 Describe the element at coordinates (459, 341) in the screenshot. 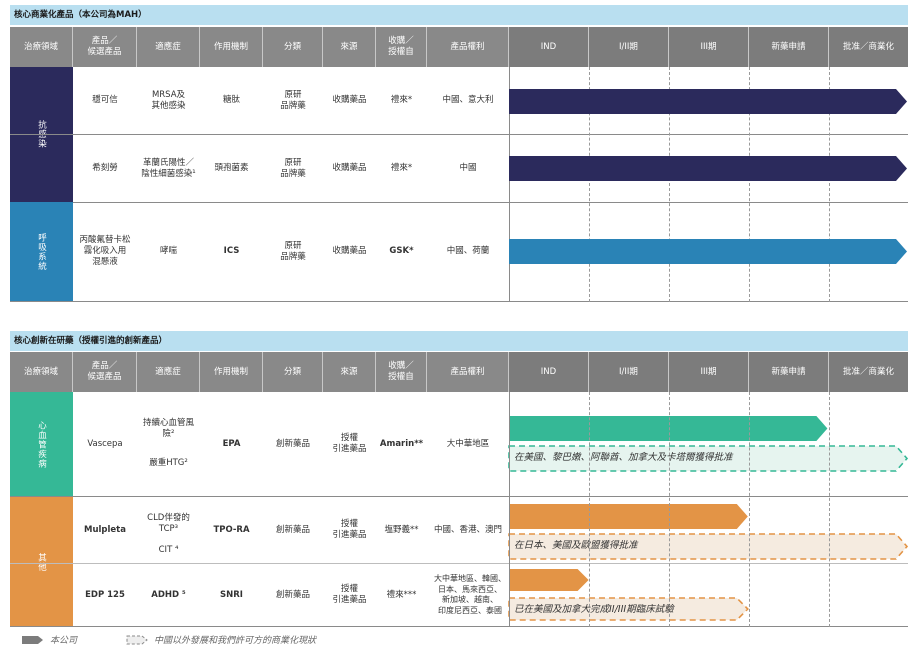

I see `section-2-title: 核心創新在研藥（授權引進的創新產品）` at that location.